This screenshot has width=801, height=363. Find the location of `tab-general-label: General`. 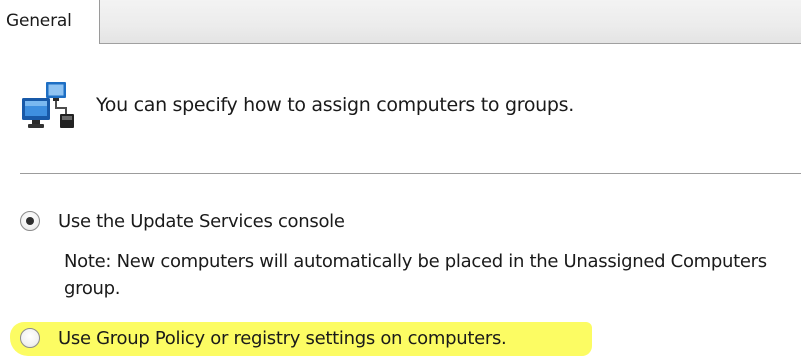

tab-general-label: General is located at coordinates (39, 21).